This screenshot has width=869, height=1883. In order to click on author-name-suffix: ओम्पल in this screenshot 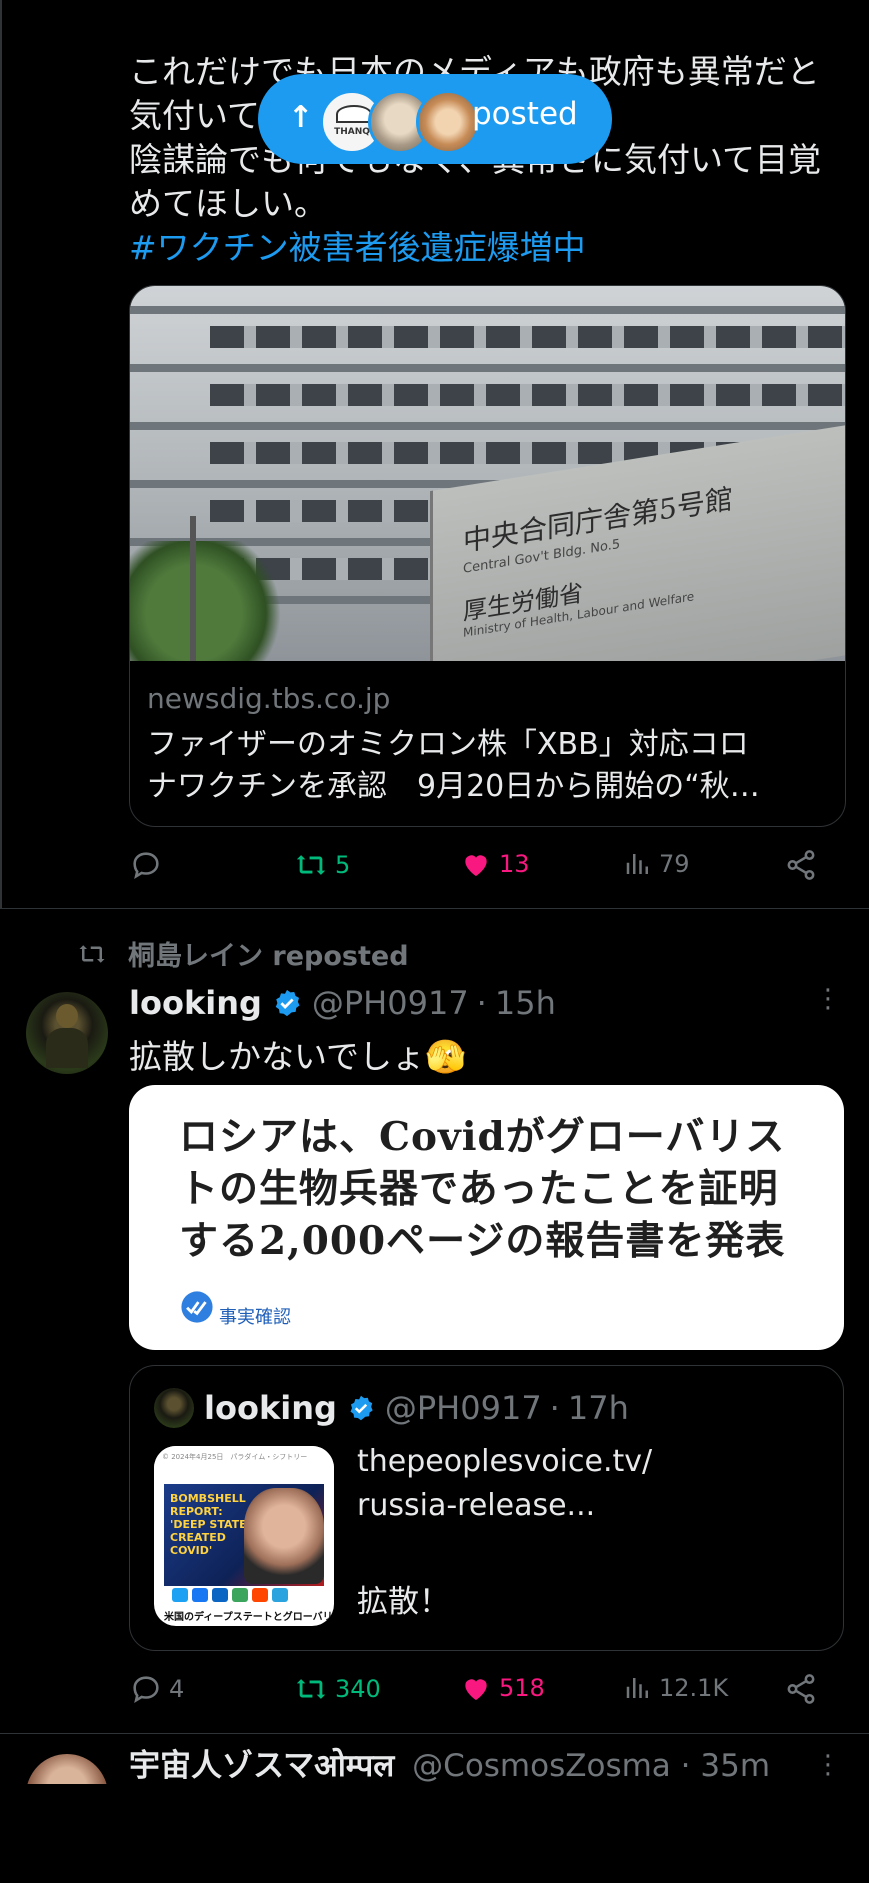, I will do `click(354, 1766)`.